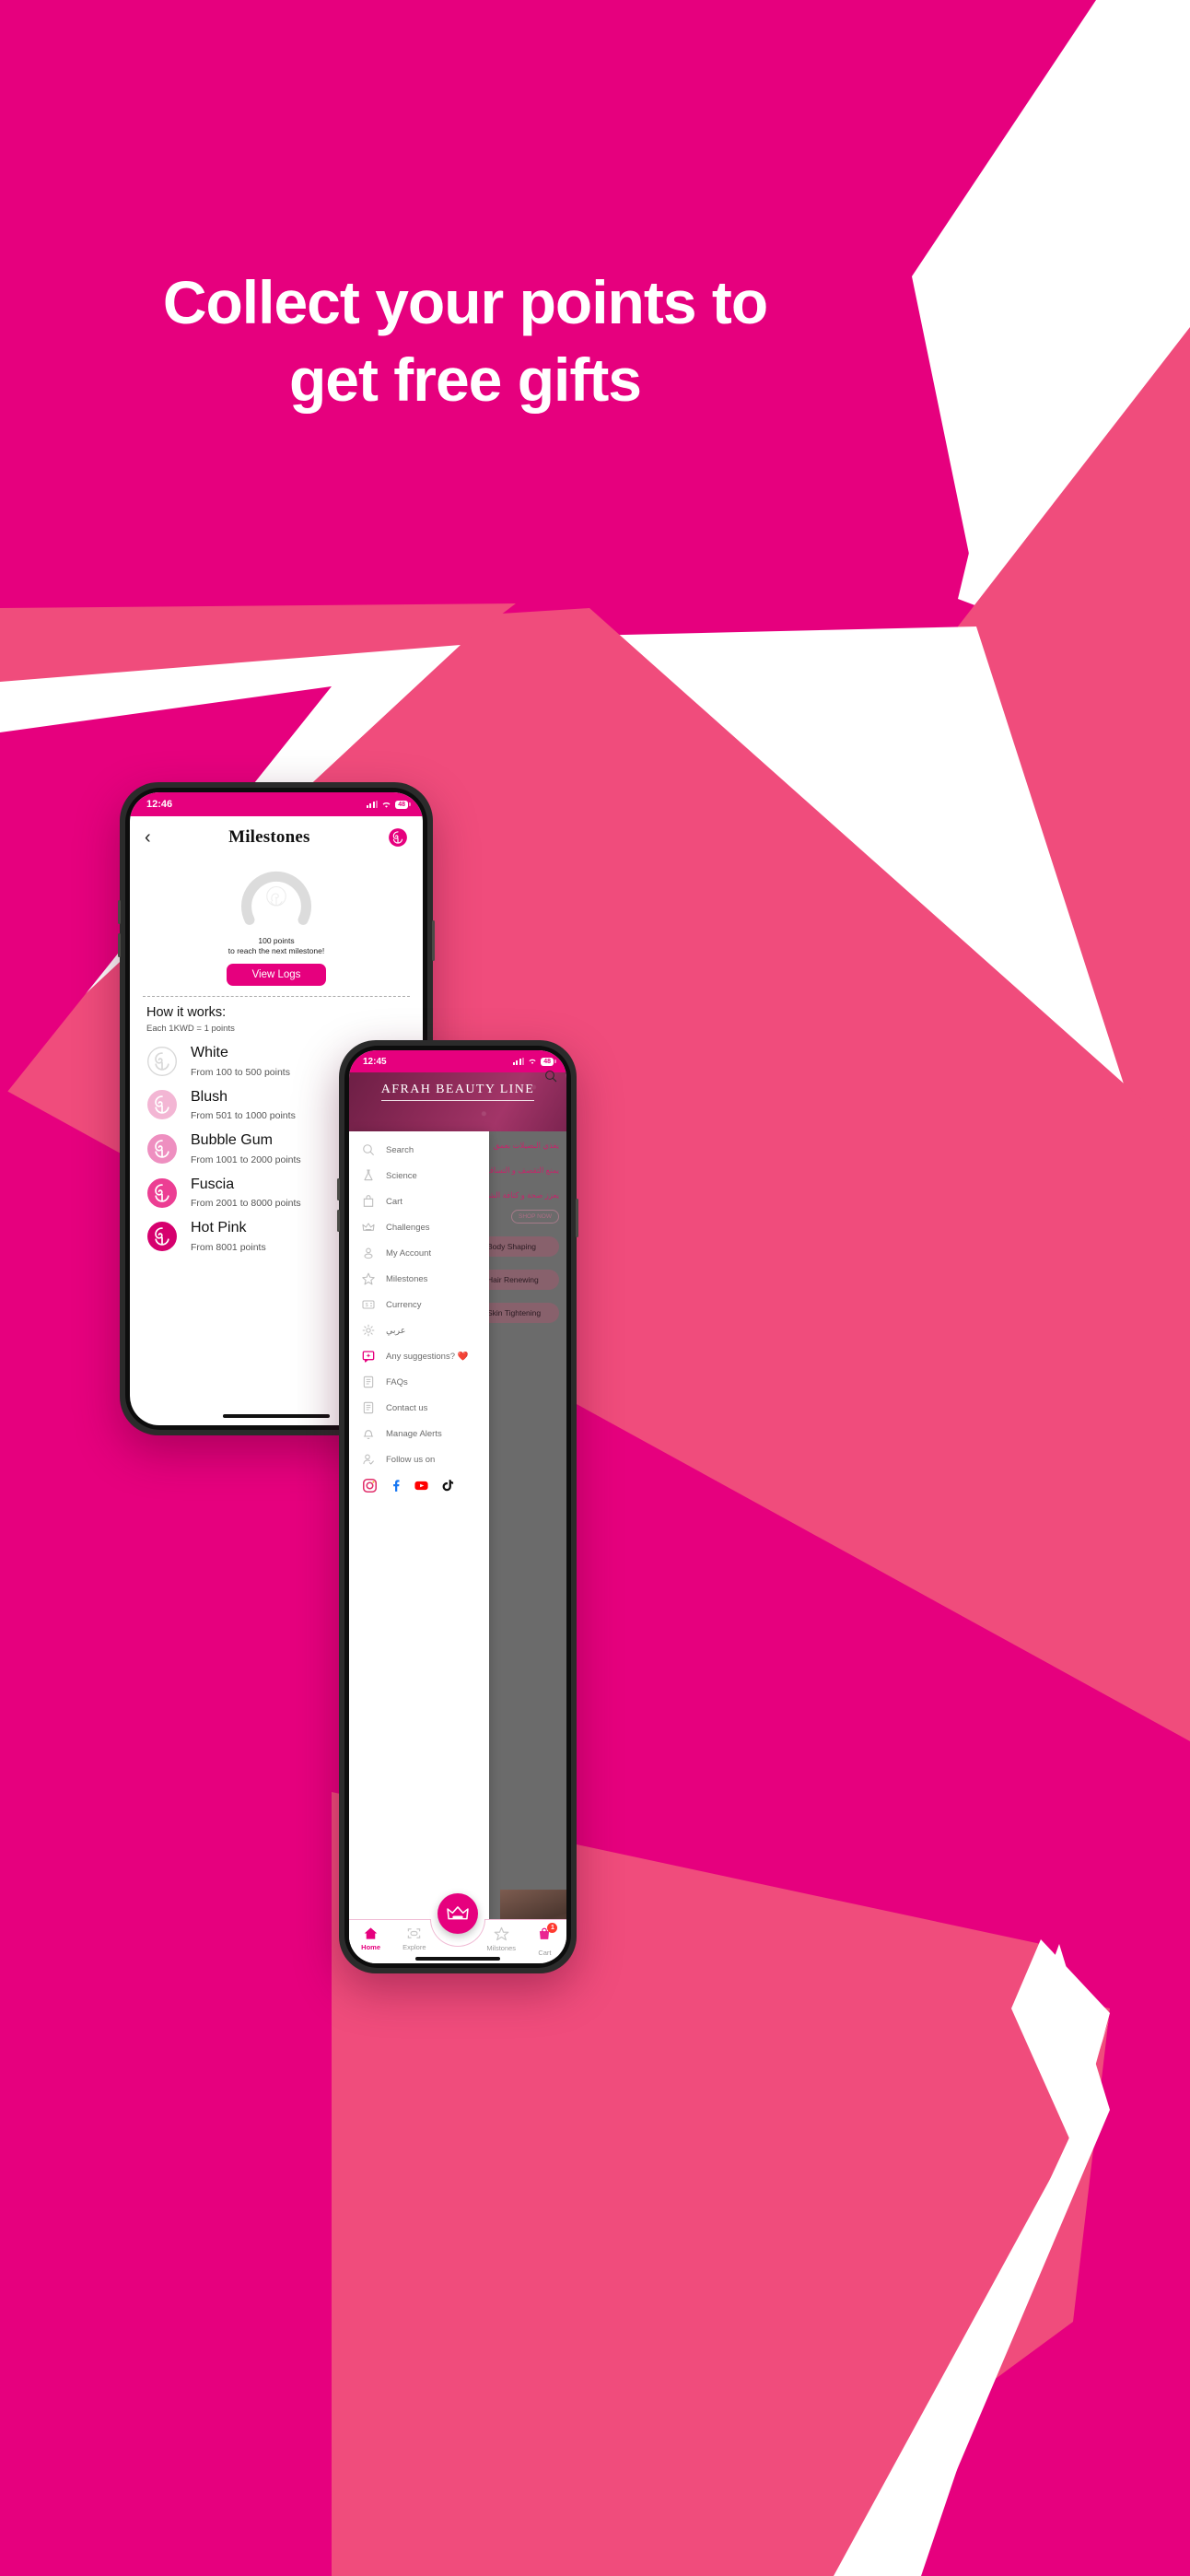  I want to click on drawer-item-science: Science, so click(419, 1175).